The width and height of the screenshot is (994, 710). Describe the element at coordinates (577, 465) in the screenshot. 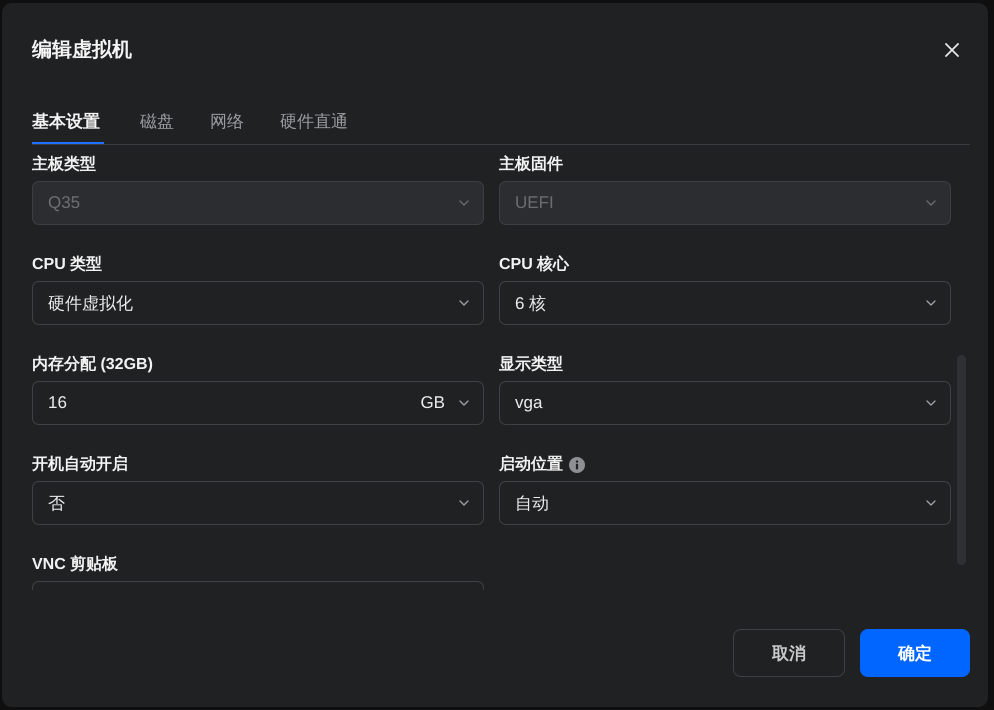

I see `info-icon` at that location.